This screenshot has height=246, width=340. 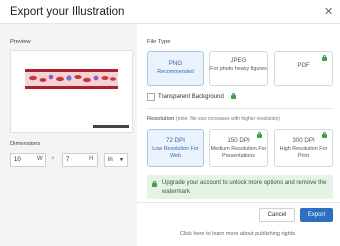 What do you see at coordinates (20, 42) in the screenshot?
I see `preview-label: Preview` at bounding box center [20, 42].